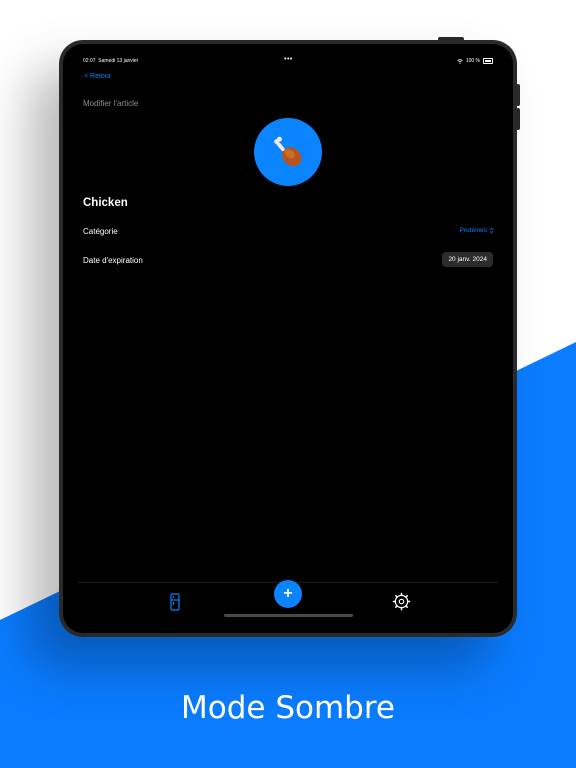 This screenshot has height=768, width=576. What do you see at coordinates (175, 602) in the screenshot?
I see `fridge-icon` at bounding box center [175, 602].